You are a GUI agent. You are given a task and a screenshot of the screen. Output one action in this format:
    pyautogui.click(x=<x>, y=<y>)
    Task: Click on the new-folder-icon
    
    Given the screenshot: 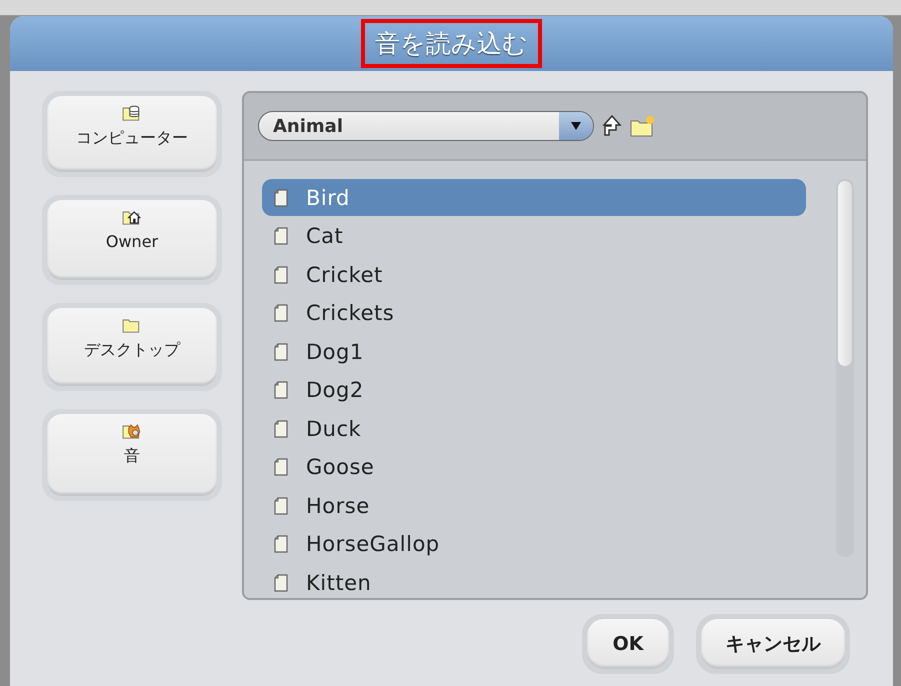 What is the action you would take?
    pyautogui.click(x=643, y=126)
    